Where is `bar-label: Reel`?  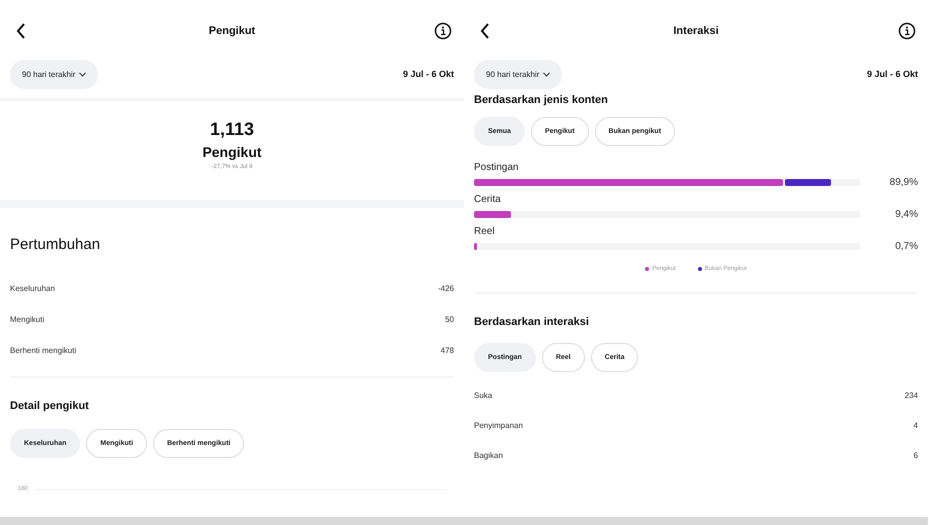
bar-label: Reel is located at coordinates (485, 232).